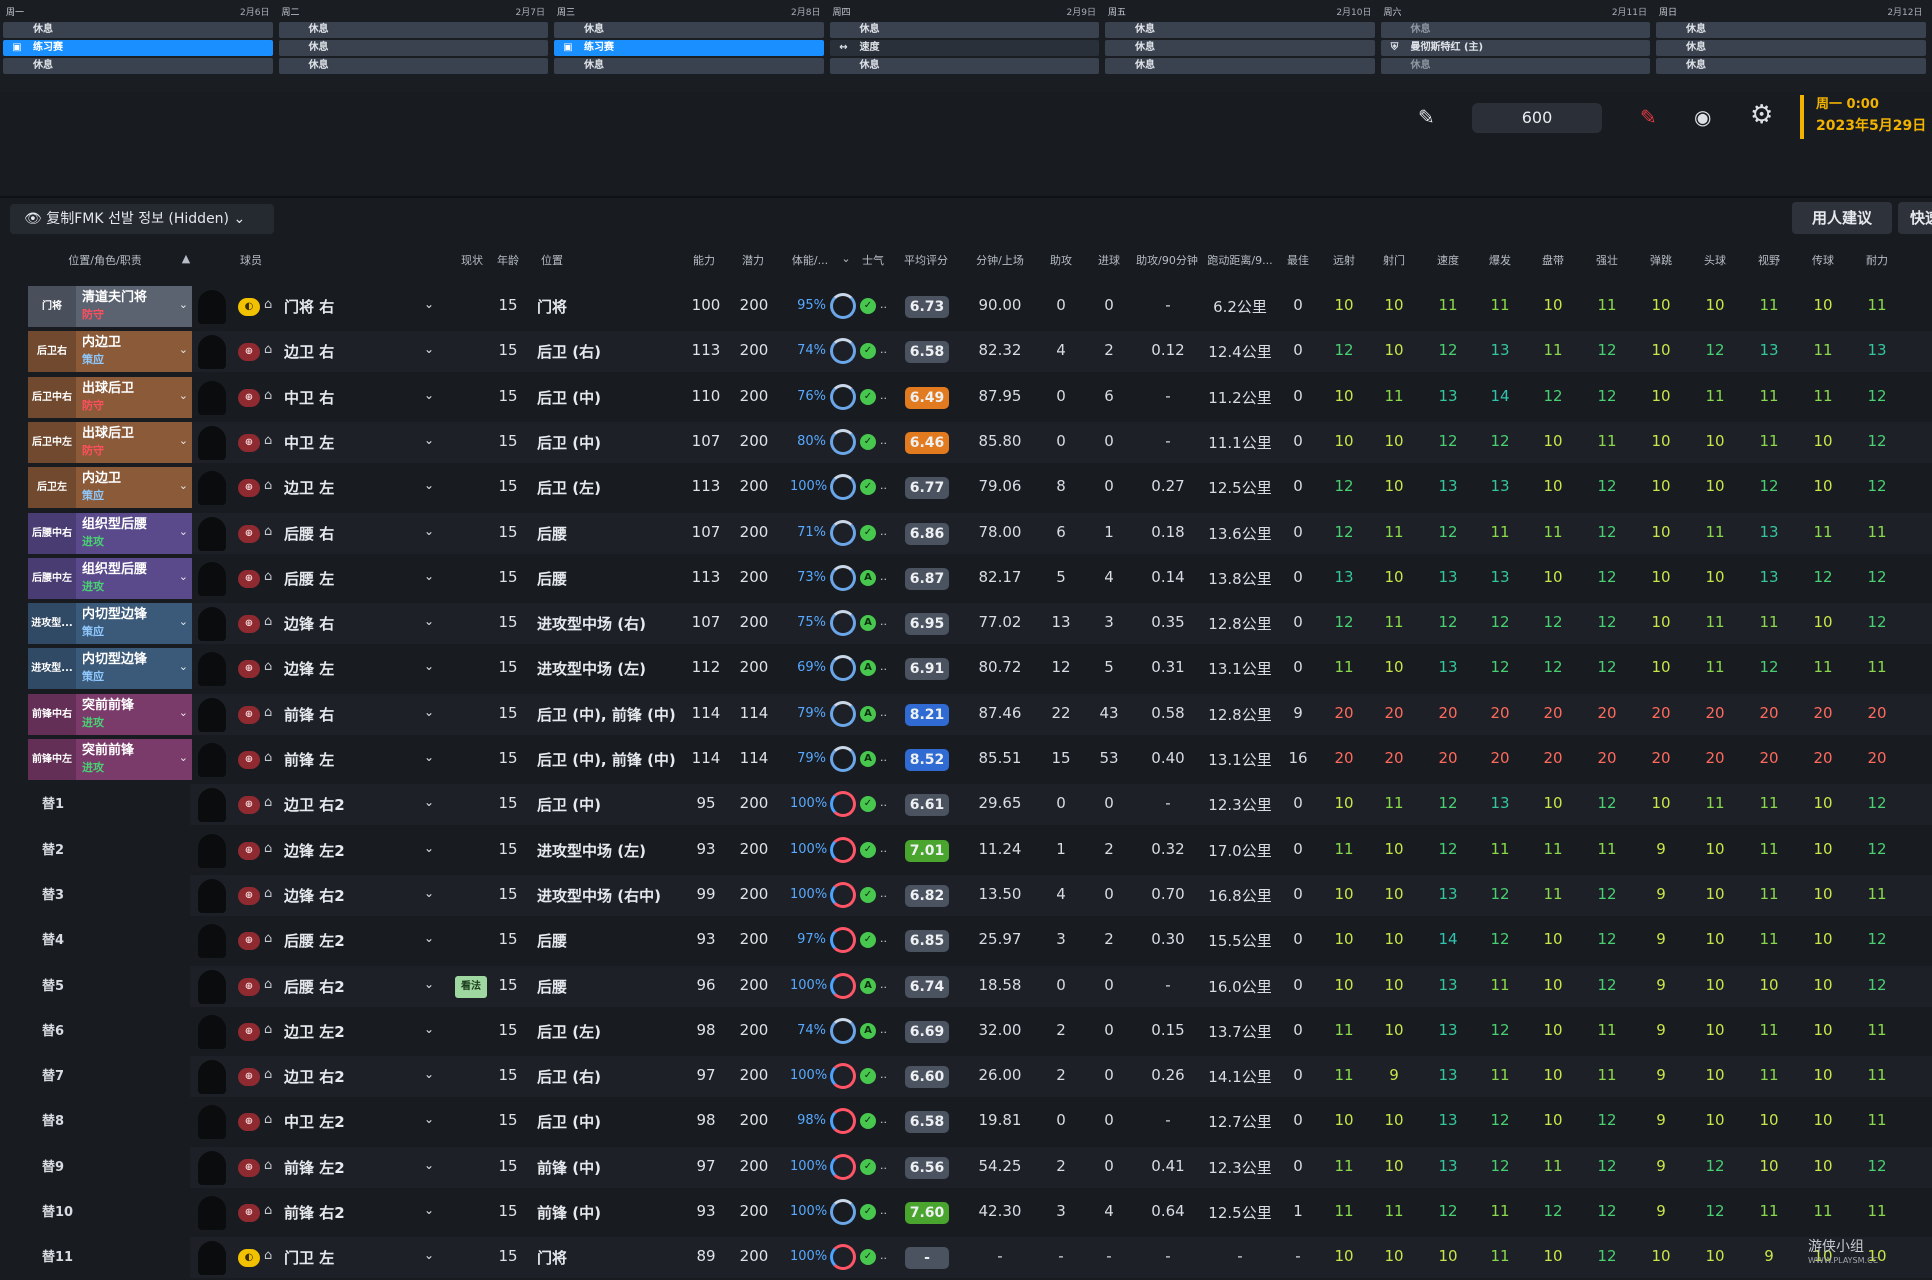 The width and height of the screenshot is (1932, 1280). What do you see at coordinates (1915, 218) in the screenshot?
I see `quick-button: 快速` at bounding box center [1915, 218].